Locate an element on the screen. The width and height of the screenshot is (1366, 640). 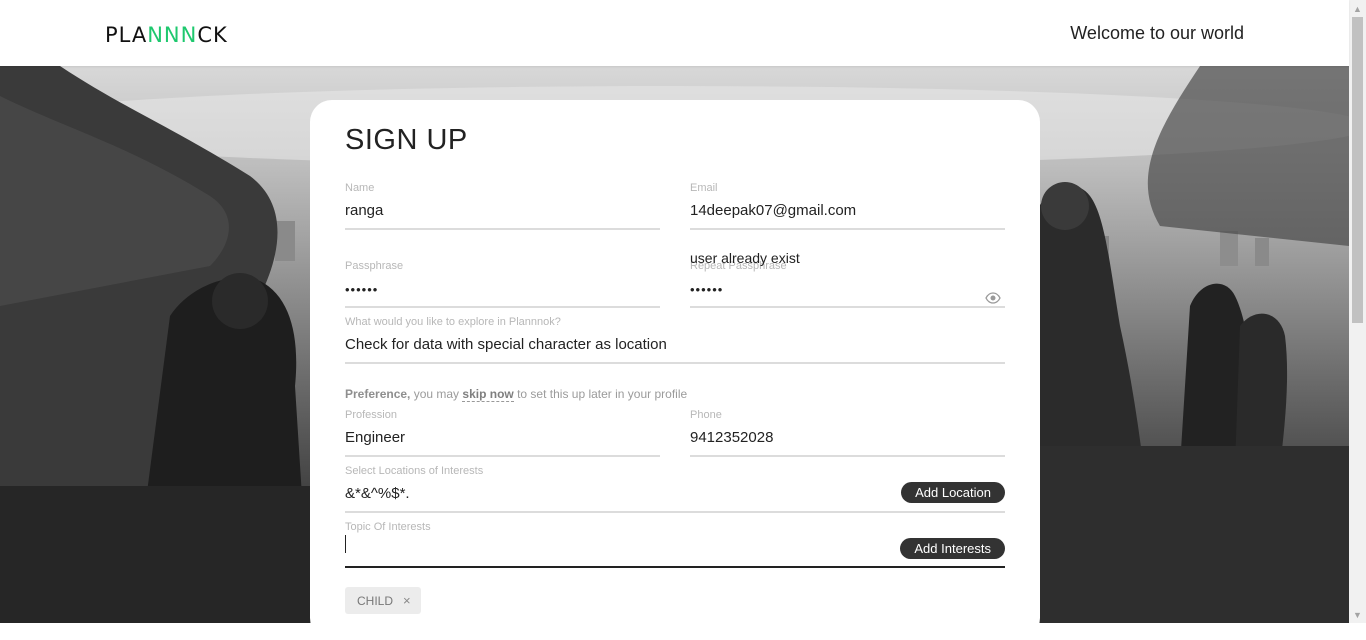
chip-label: CHILD is located at coordinates (375, 600).